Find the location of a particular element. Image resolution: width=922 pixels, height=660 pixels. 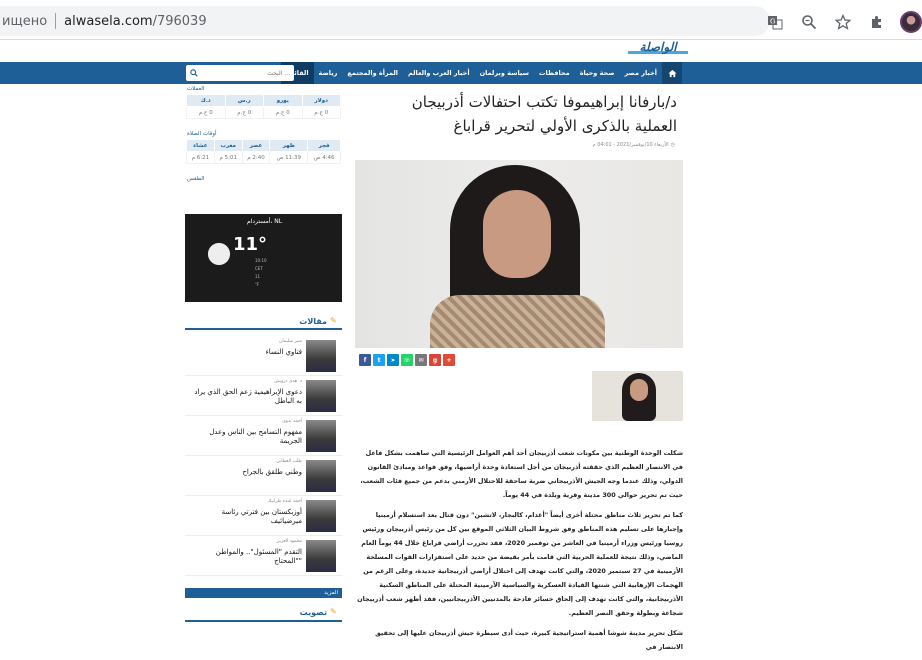

weather-temperature: 11° is located at coordinates (250, 244).